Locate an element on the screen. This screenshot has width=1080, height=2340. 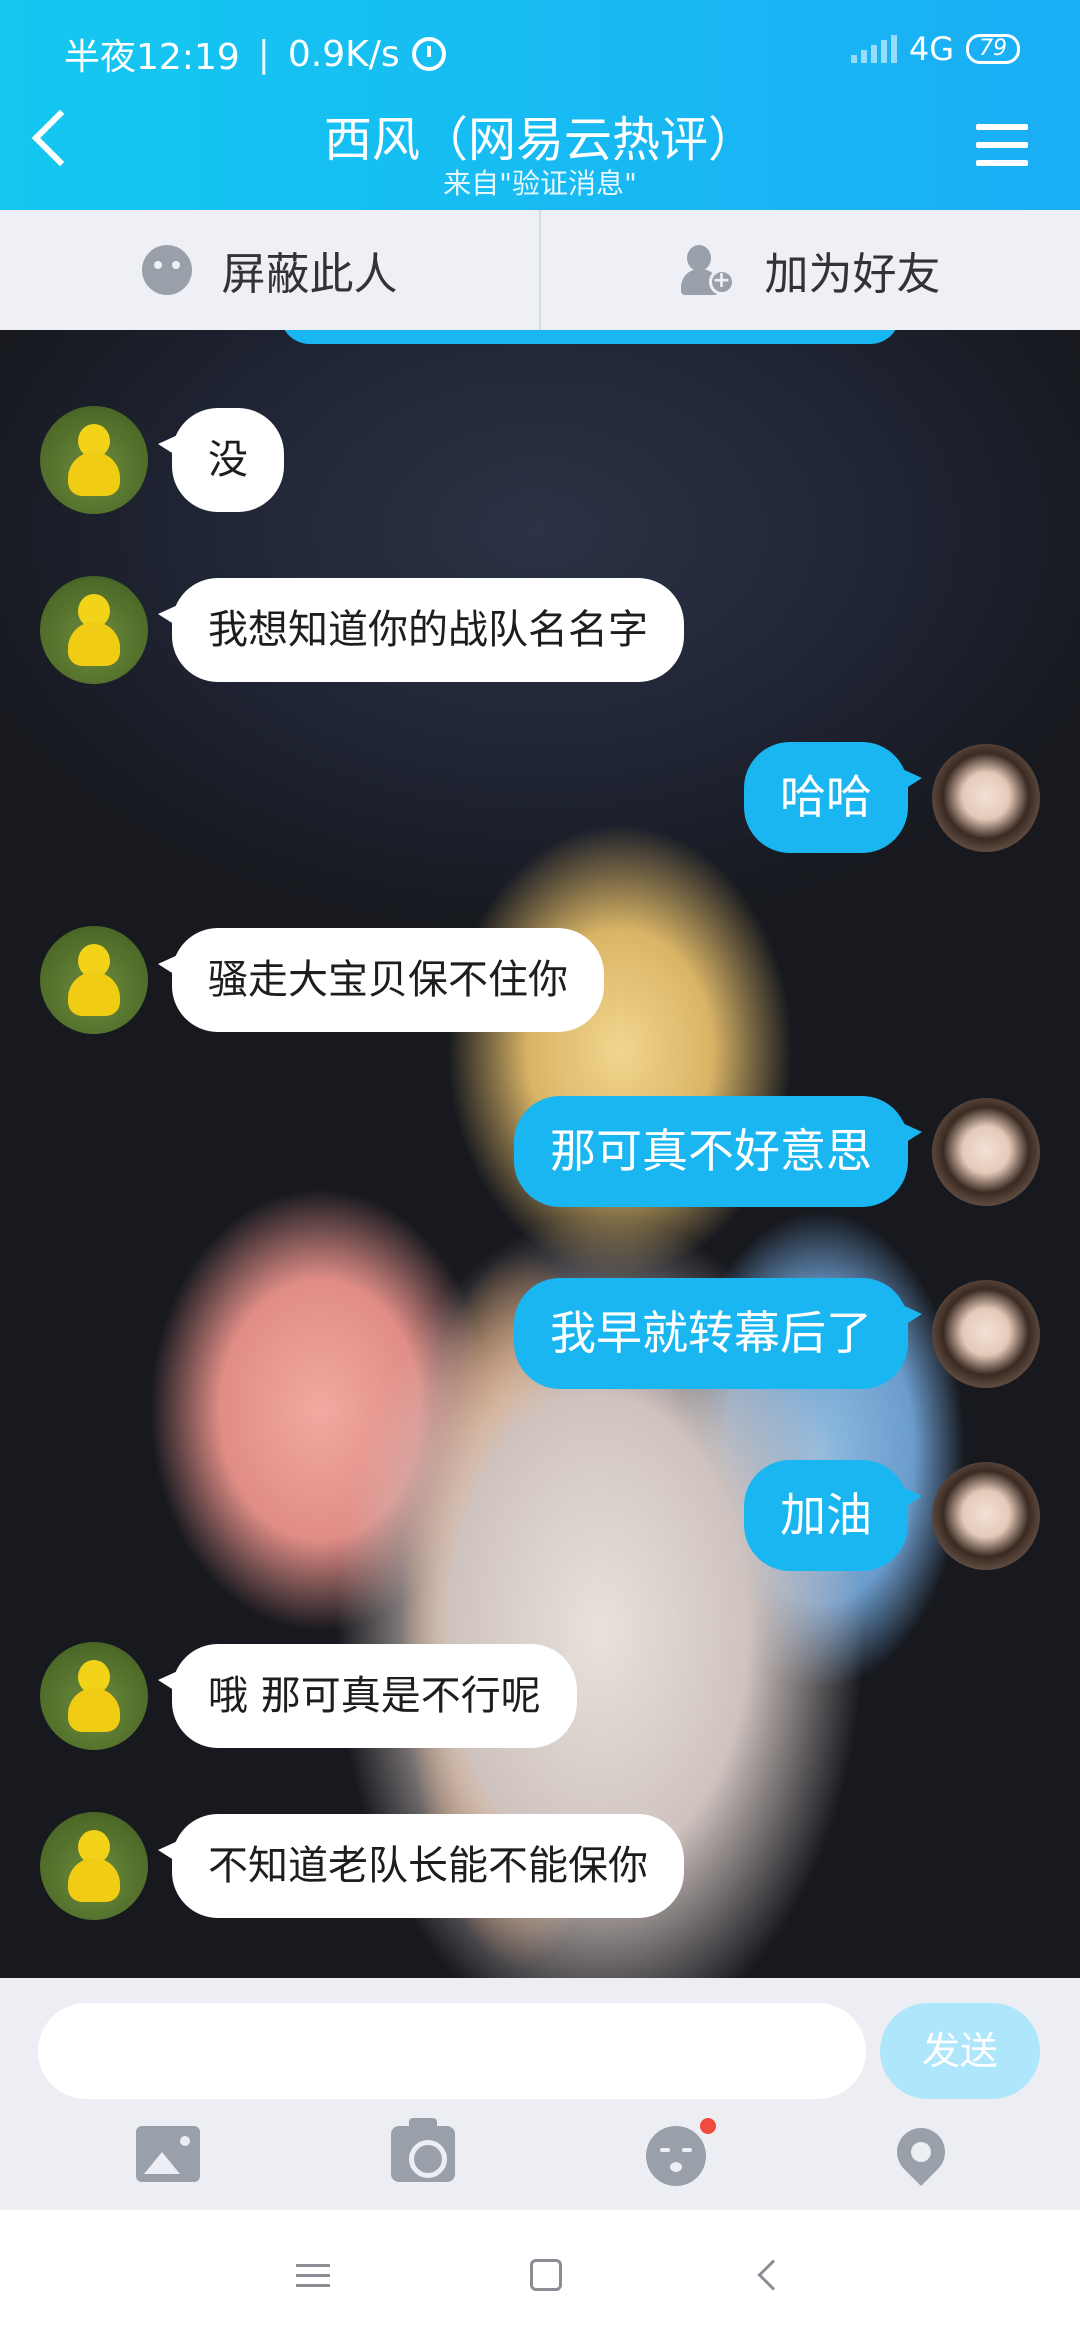
message-row: 没 is located at coordinates (162, 460).